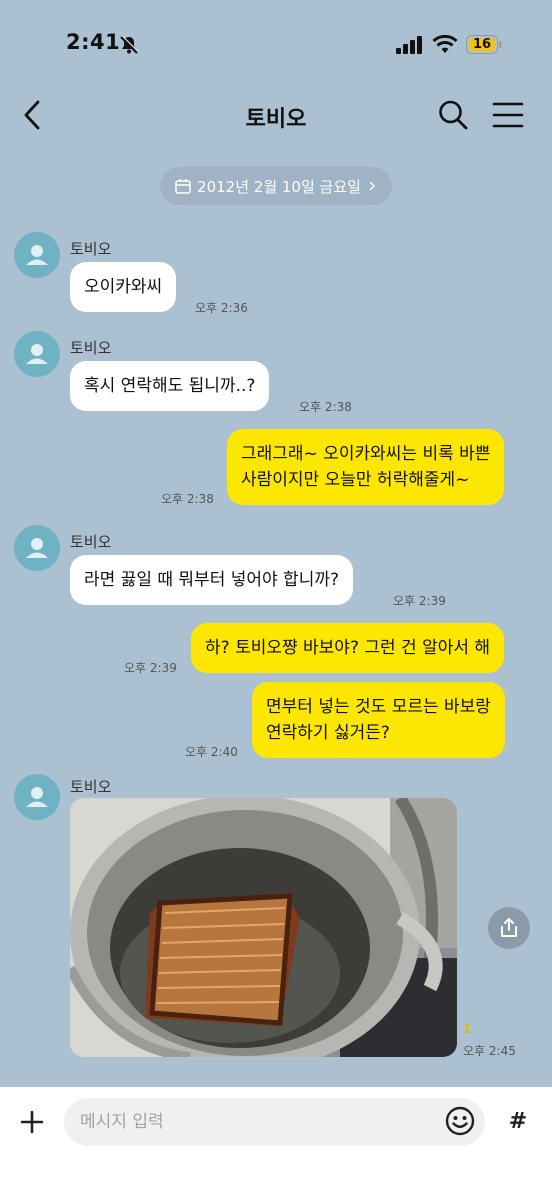 This screenshot has width=552, height=1200. Describe the element at coordinates (183, 186) in the screenshot. I see `calendar-icon` at that location.